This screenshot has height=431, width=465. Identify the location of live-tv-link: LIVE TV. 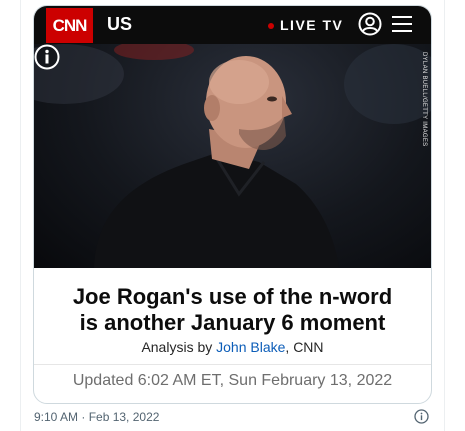
(311, 25).